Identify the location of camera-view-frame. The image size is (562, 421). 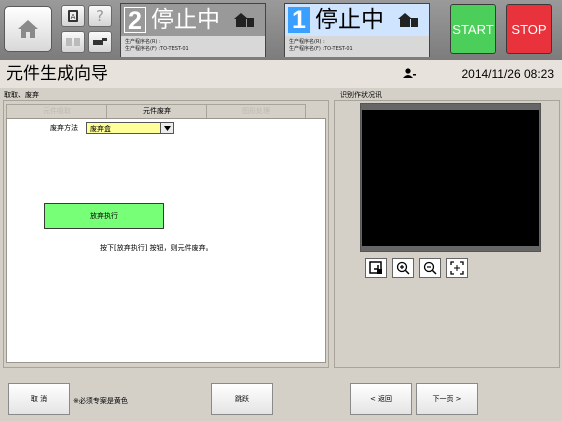
(450, 177).